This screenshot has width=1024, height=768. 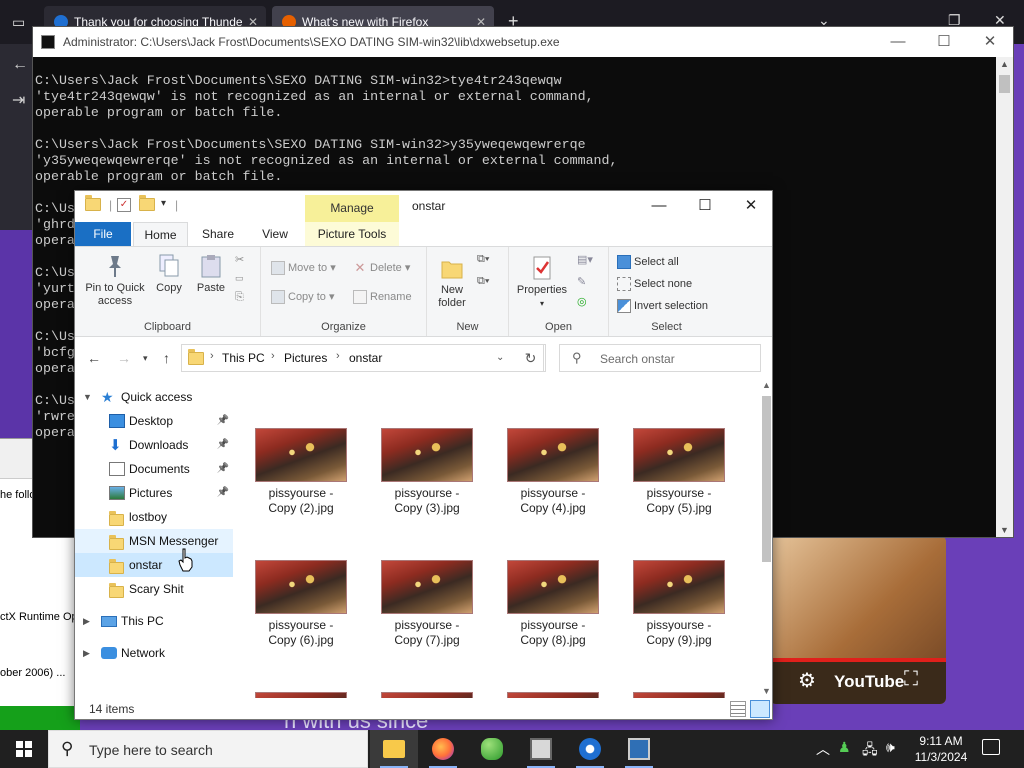 I want to click on nav-item-downloads: ⬇ Downloads 📌, so click(x=154, y=445).